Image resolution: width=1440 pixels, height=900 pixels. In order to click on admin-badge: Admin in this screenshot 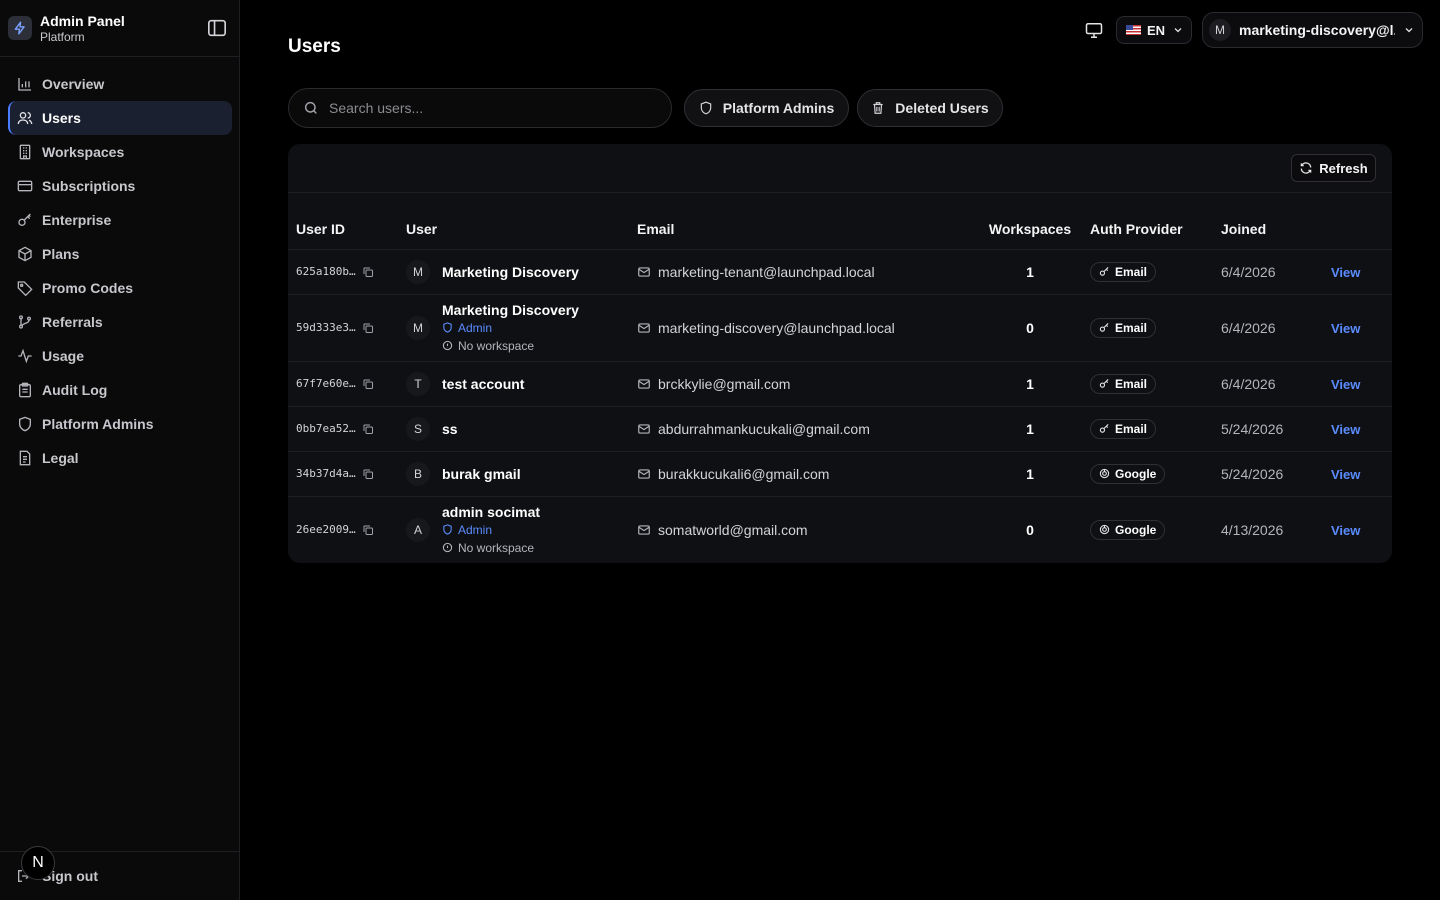, I will do `click(510, 328)`.